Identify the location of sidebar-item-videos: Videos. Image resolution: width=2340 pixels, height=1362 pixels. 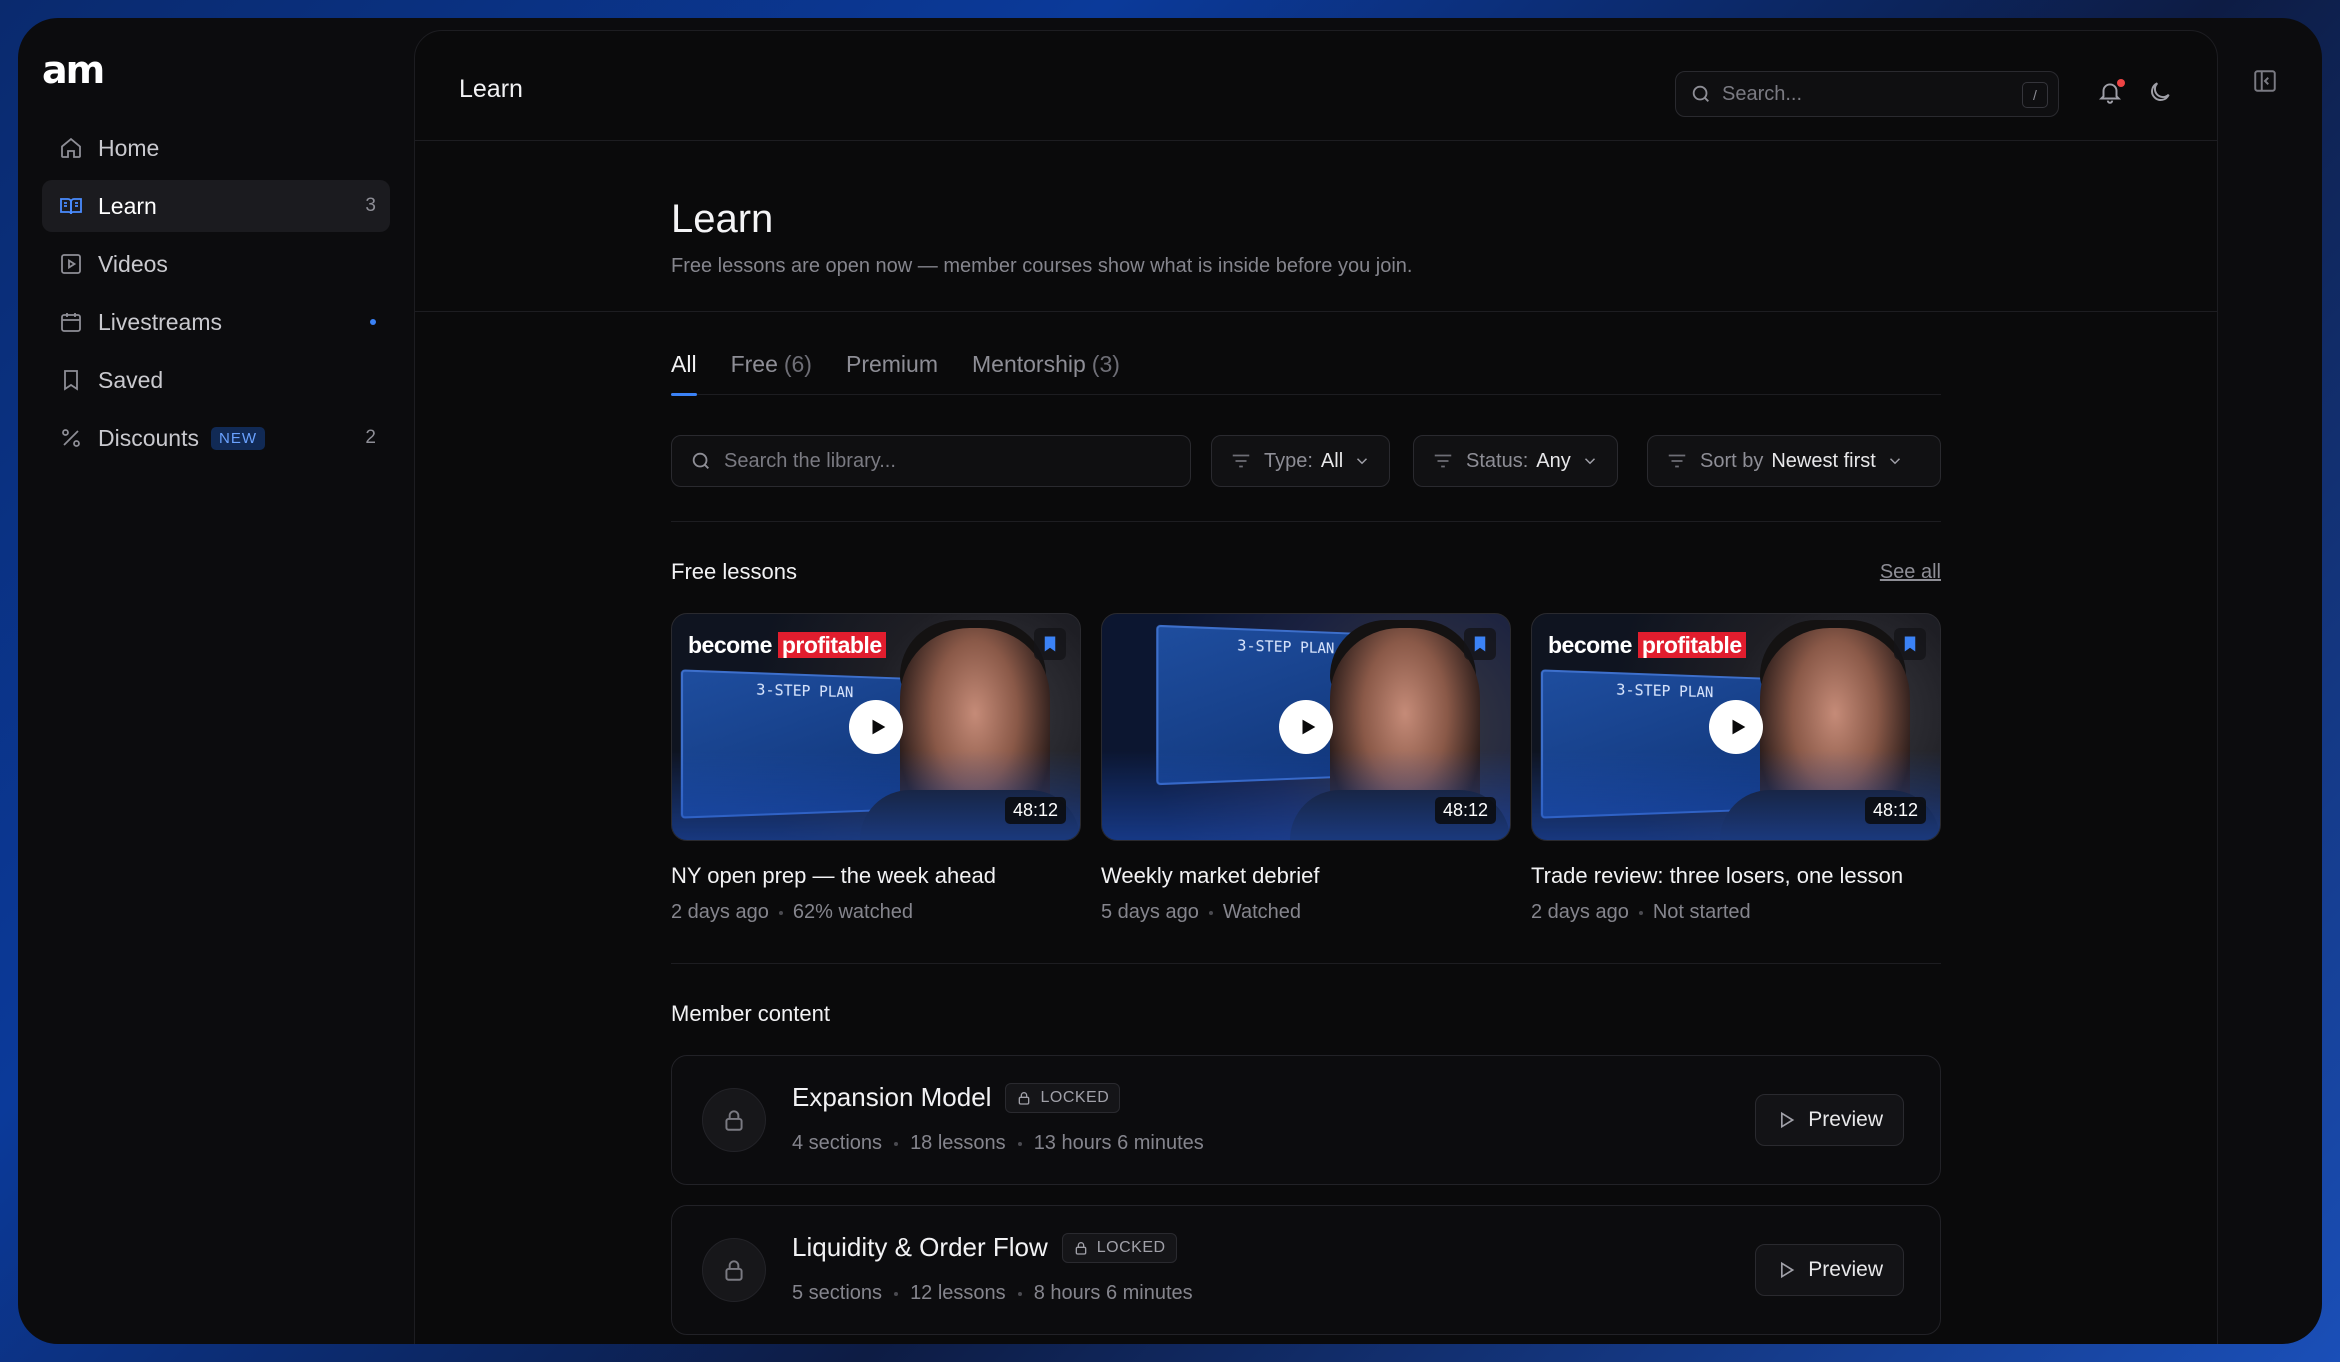
(216, 264).